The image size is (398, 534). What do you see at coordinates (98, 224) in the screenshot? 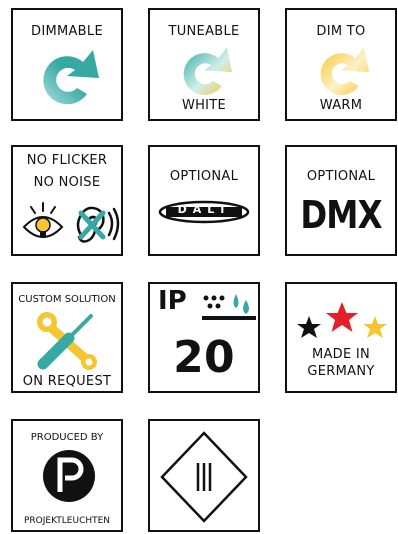
I see `ear-muted-icon` at bounding box center [98, 224].